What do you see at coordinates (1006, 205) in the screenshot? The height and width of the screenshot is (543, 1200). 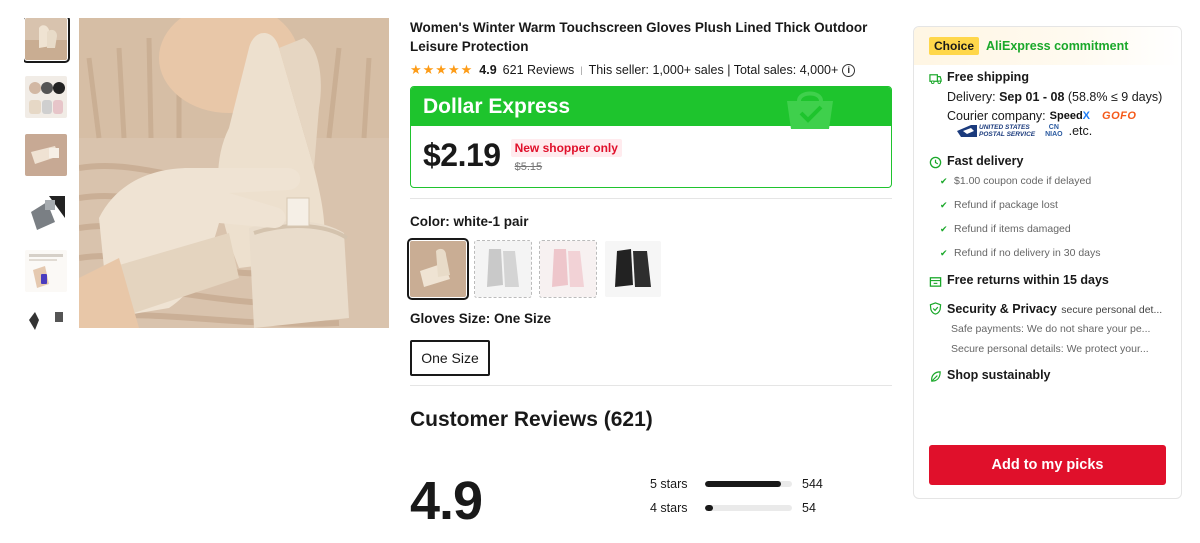 I see `list-item-text: Refund if package lost` at bounding box center [1006, 205].